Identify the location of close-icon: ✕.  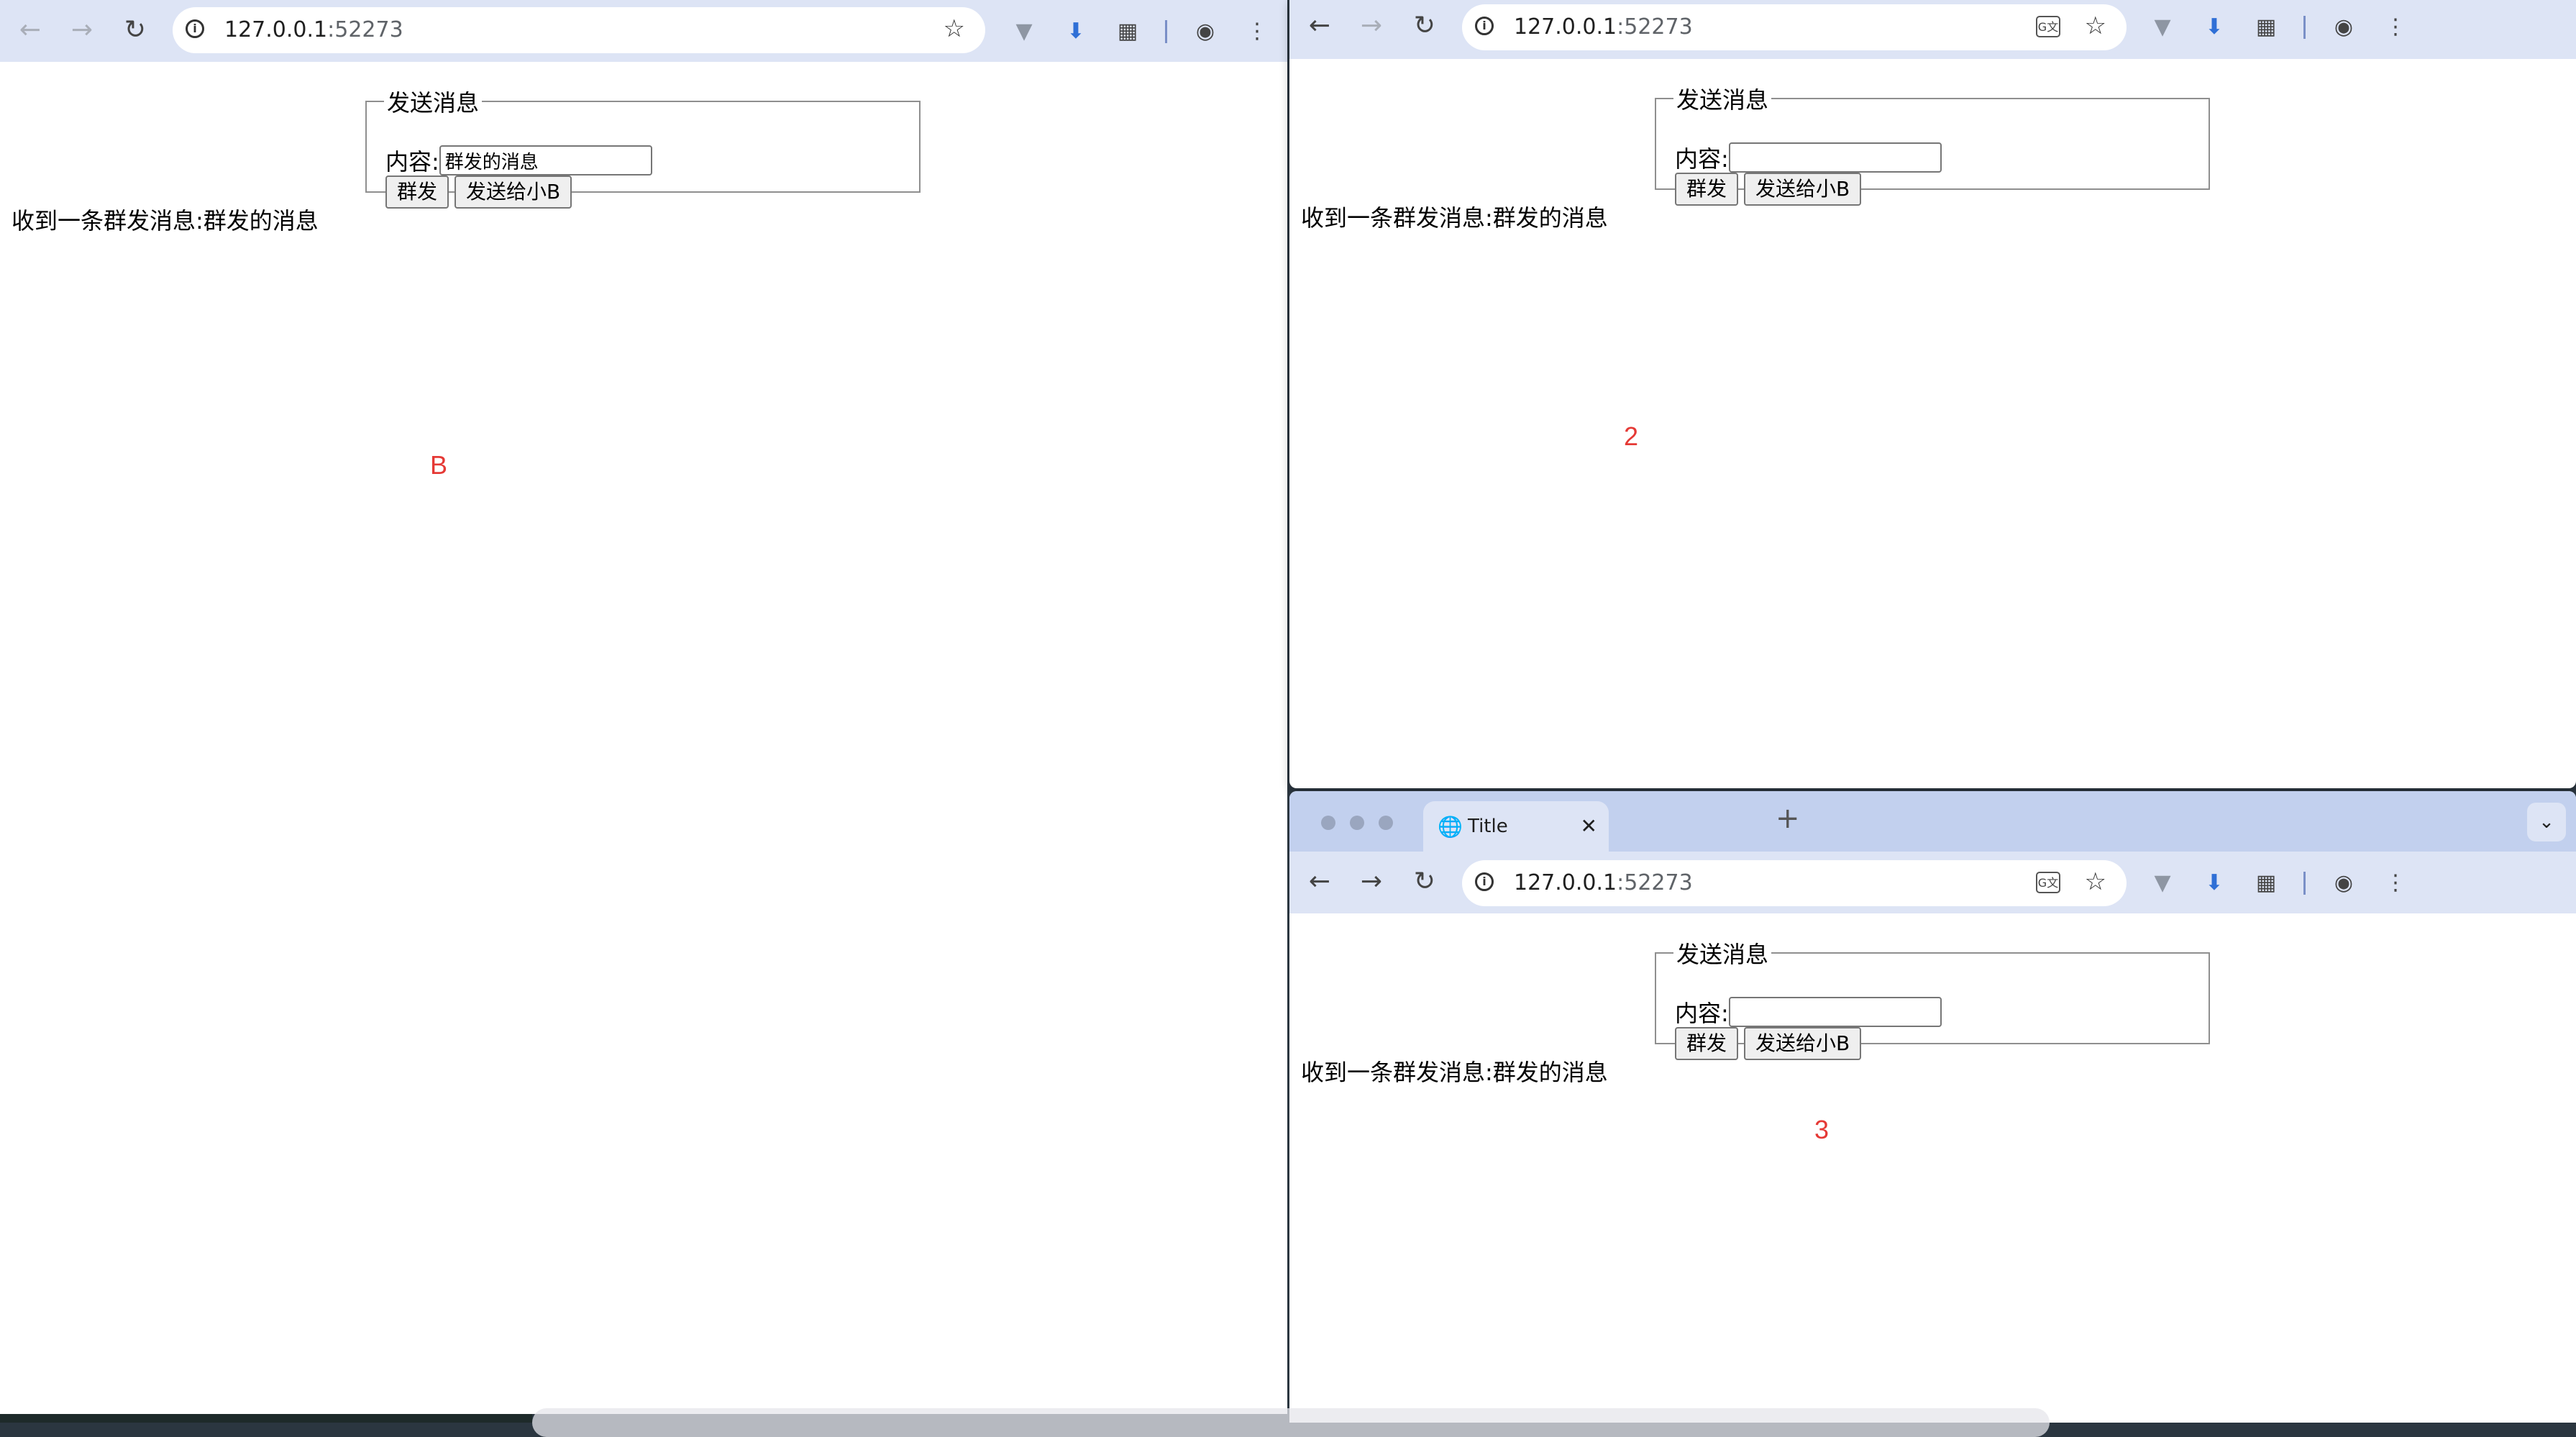
(1589, 826).